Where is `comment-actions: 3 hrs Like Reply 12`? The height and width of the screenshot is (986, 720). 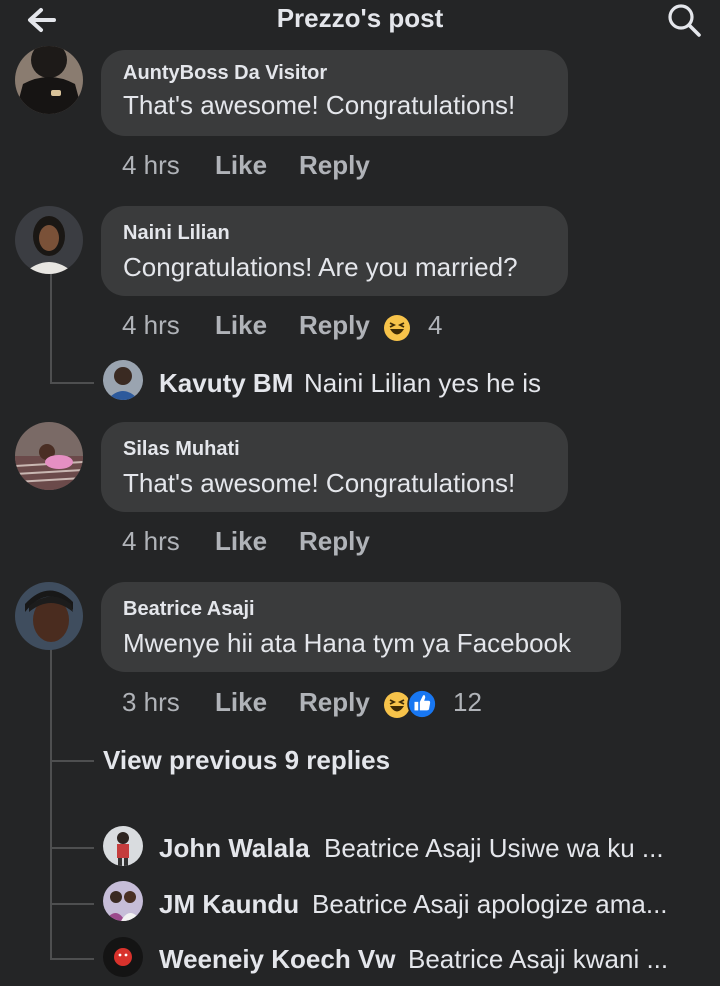 comment-actions: 3 hrs Like Reply 12 is located at coordinates (312, 703).